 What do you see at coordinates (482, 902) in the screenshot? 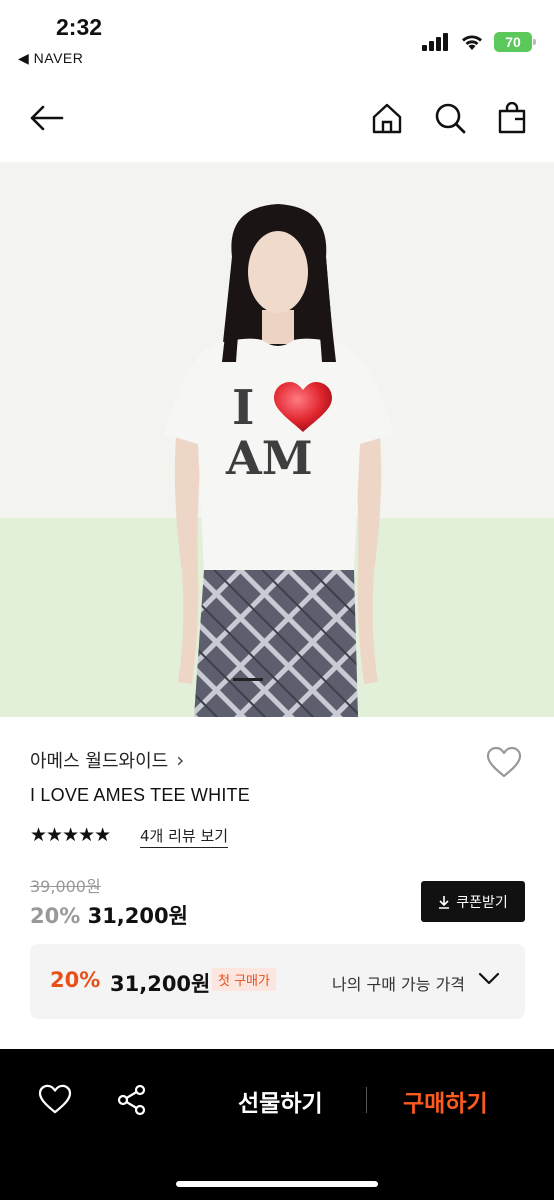
I see `coupon-label: 쿠폰받기` at bounding box center [482, 902].